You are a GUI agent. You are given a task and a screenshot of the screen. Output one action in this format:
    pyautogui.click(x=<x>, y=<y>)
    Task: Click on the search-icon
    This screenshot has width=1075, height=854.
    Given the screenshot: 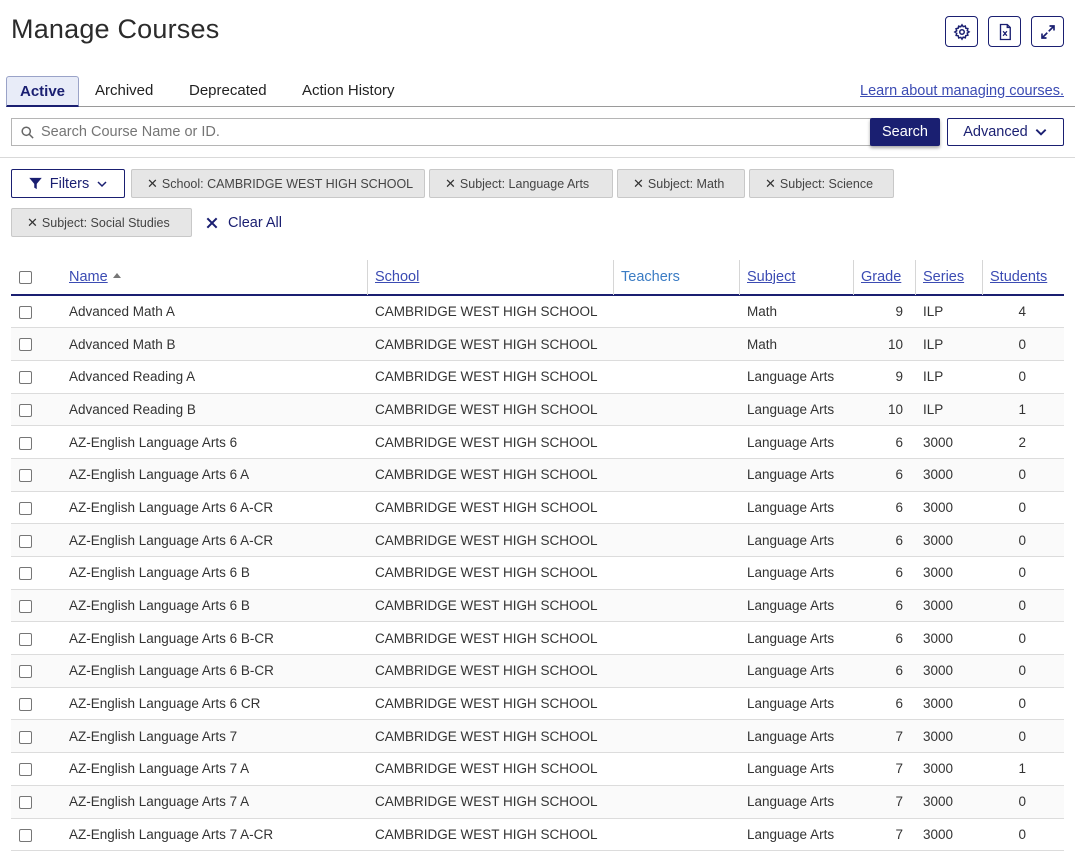 What is the action you would take?
    pyautogui.click(x=27, y=132)
    